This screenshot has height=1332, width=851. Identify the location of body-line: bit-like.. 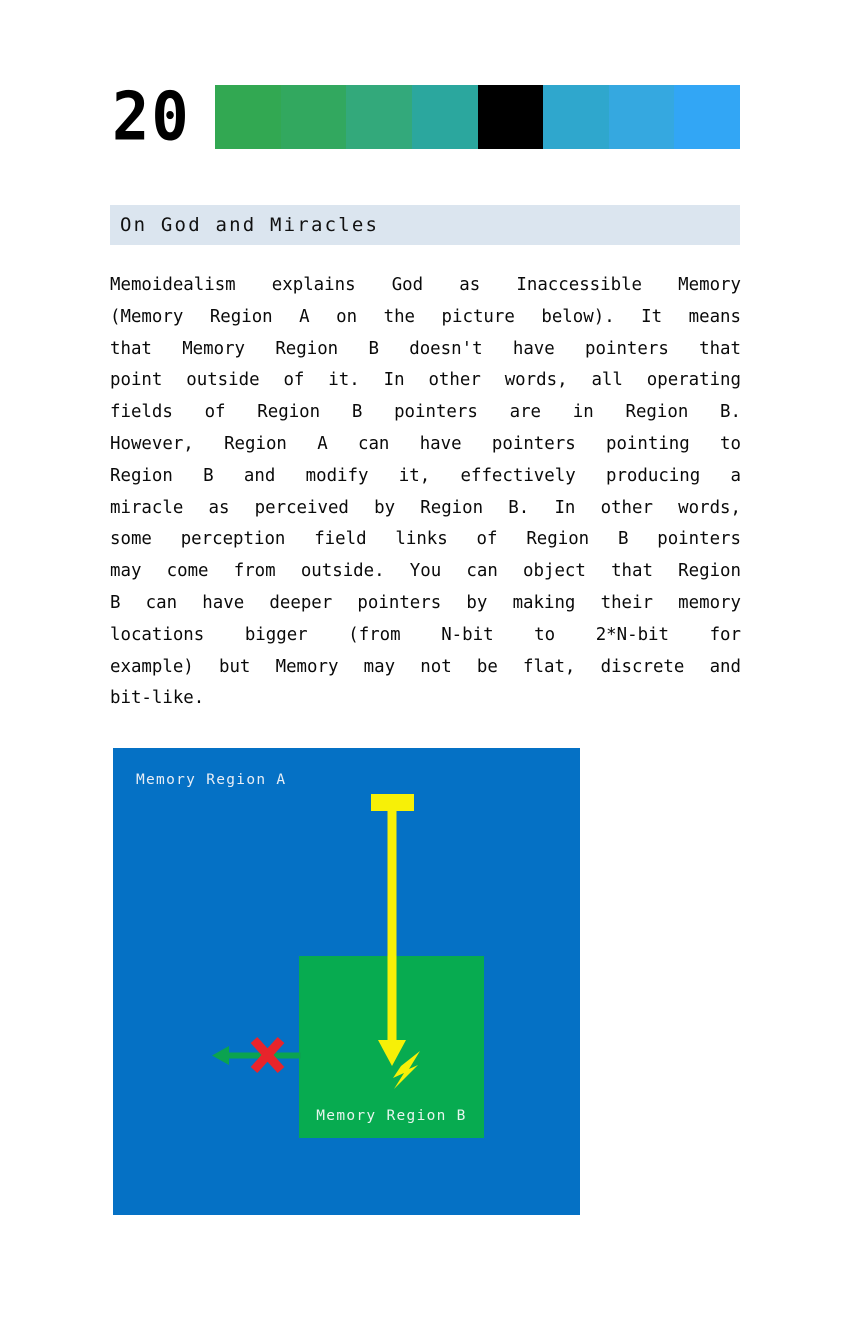
(157, 698).